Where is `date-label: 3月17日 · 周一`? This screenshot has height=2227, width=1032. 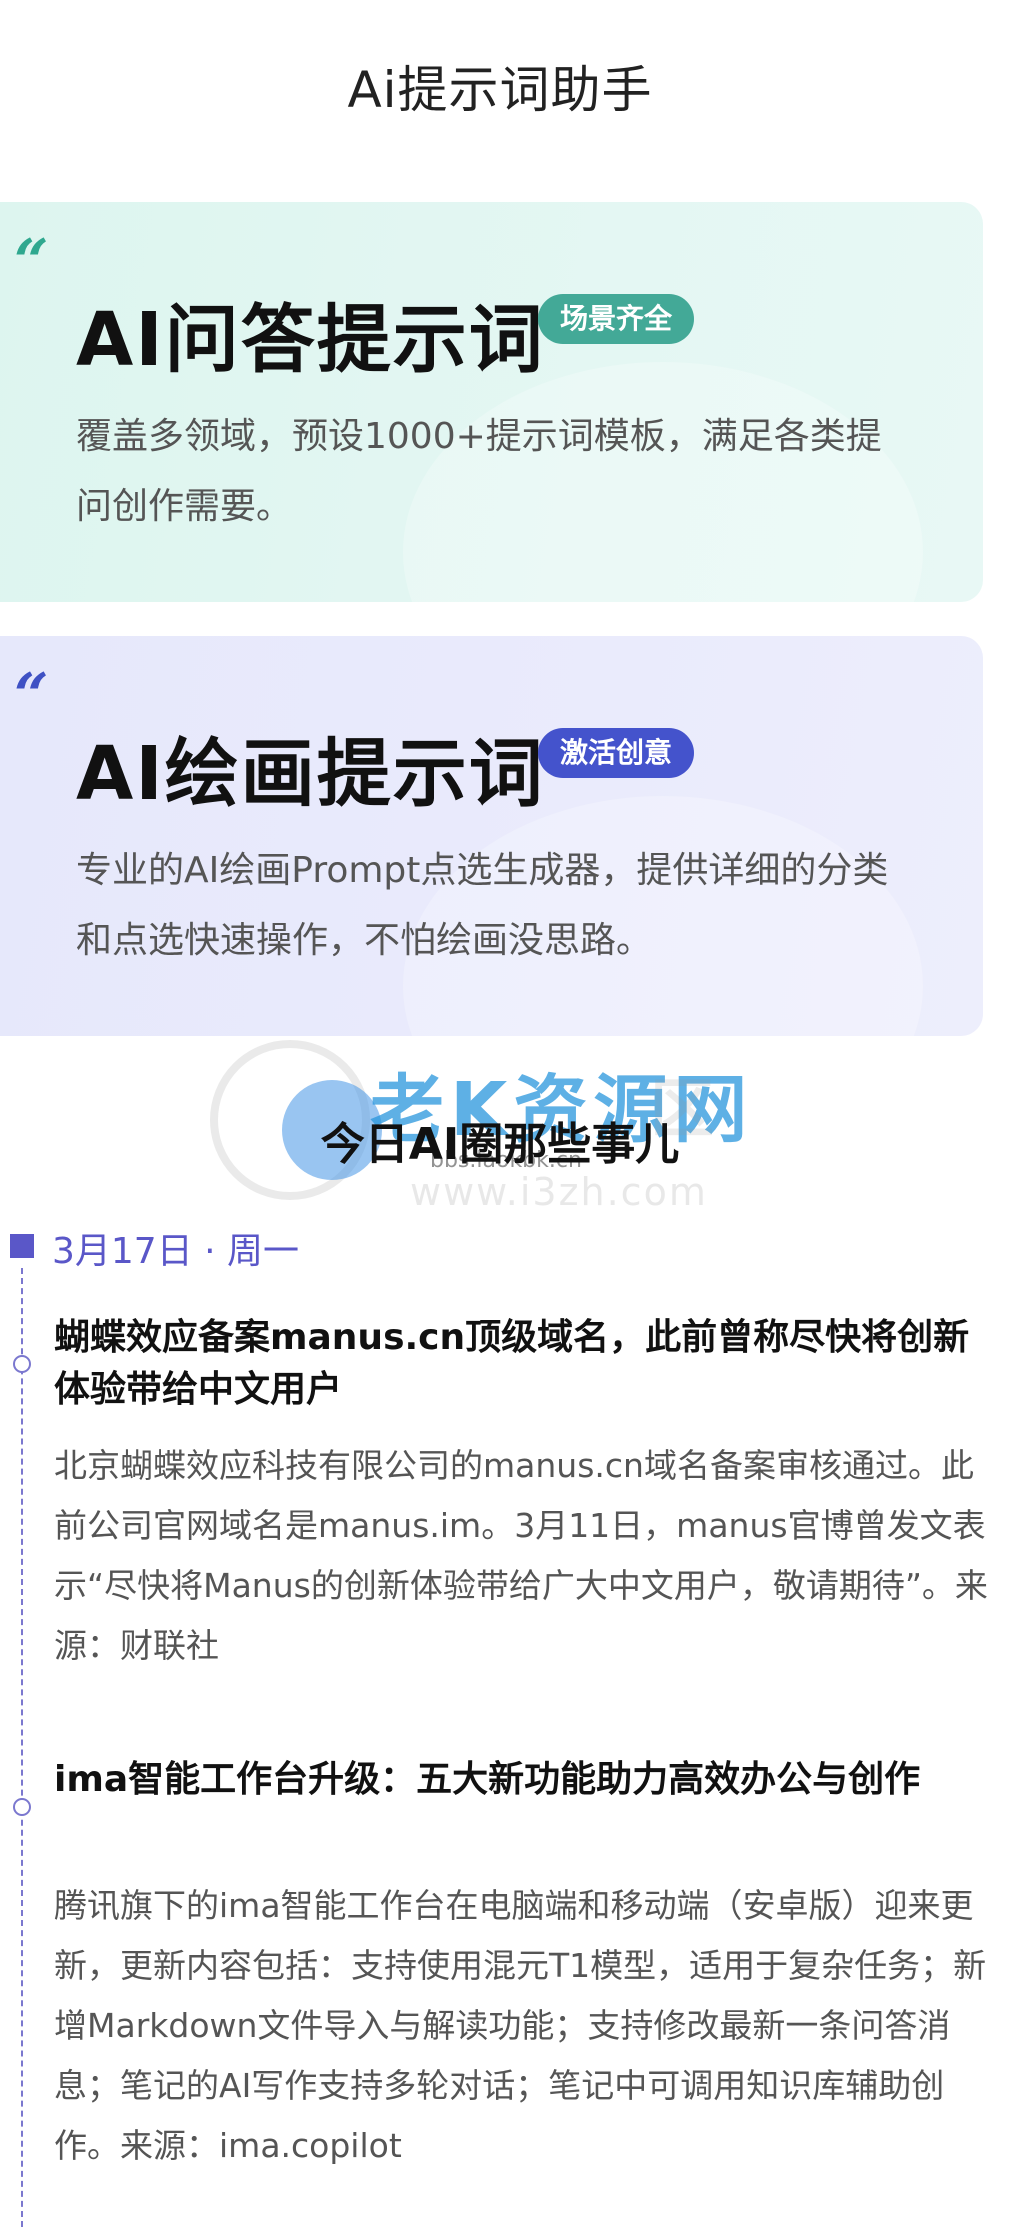 date-label: 3月17日 · 周一 is located at coordinates (176, 1251).